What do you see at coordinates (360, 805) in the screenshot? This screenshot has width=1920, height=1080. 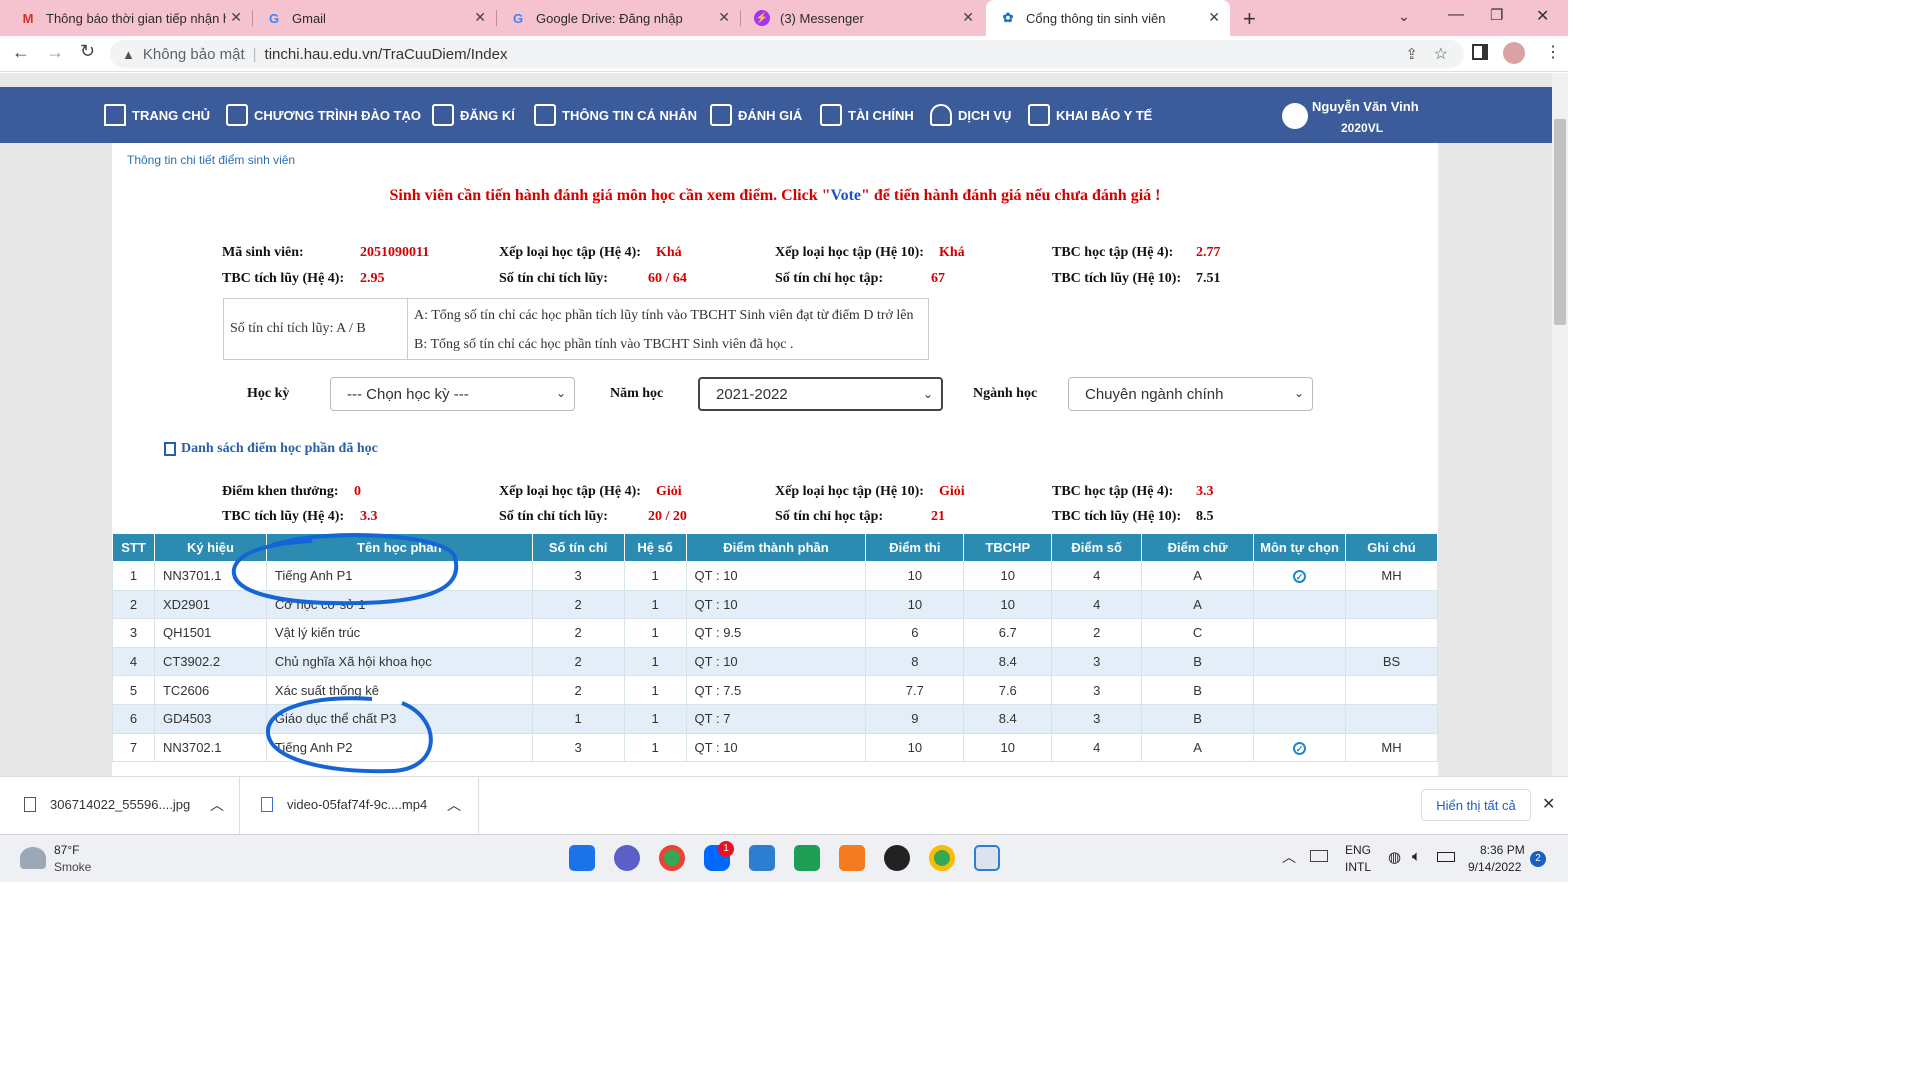 I see `download-item-2: video-05faf74f-9c....mp4 ︿` at bounding box center [360, 805].